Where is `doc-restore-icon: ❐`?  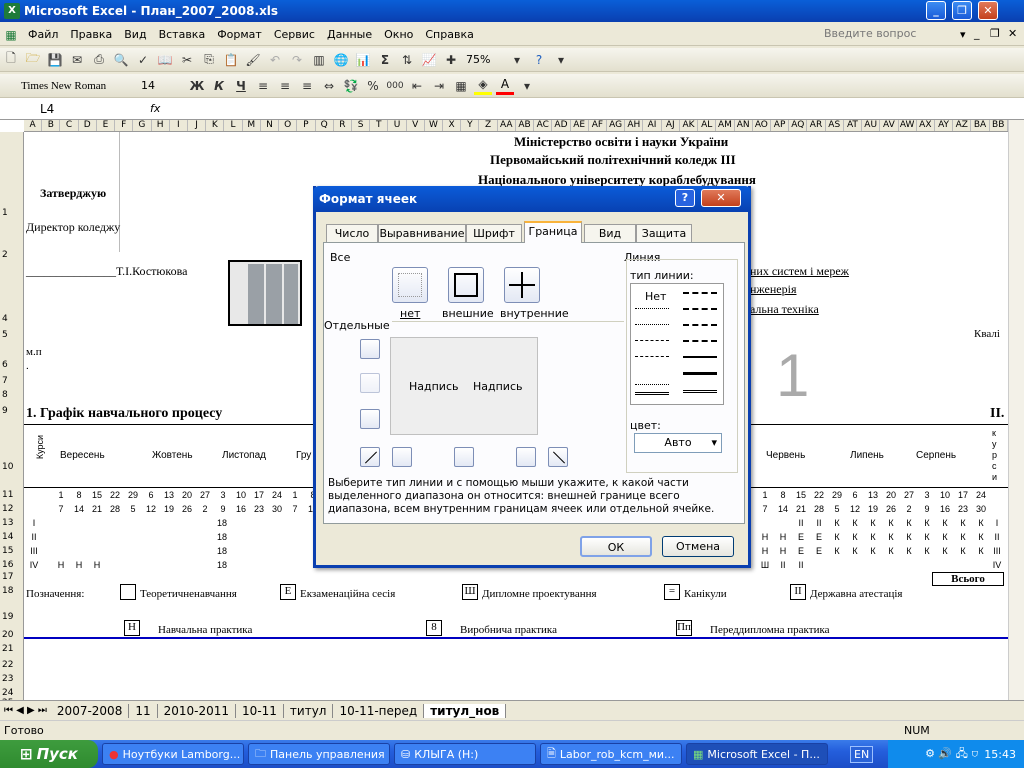
doc-restore-icon: ❐ is located at coordinates (995, 33).